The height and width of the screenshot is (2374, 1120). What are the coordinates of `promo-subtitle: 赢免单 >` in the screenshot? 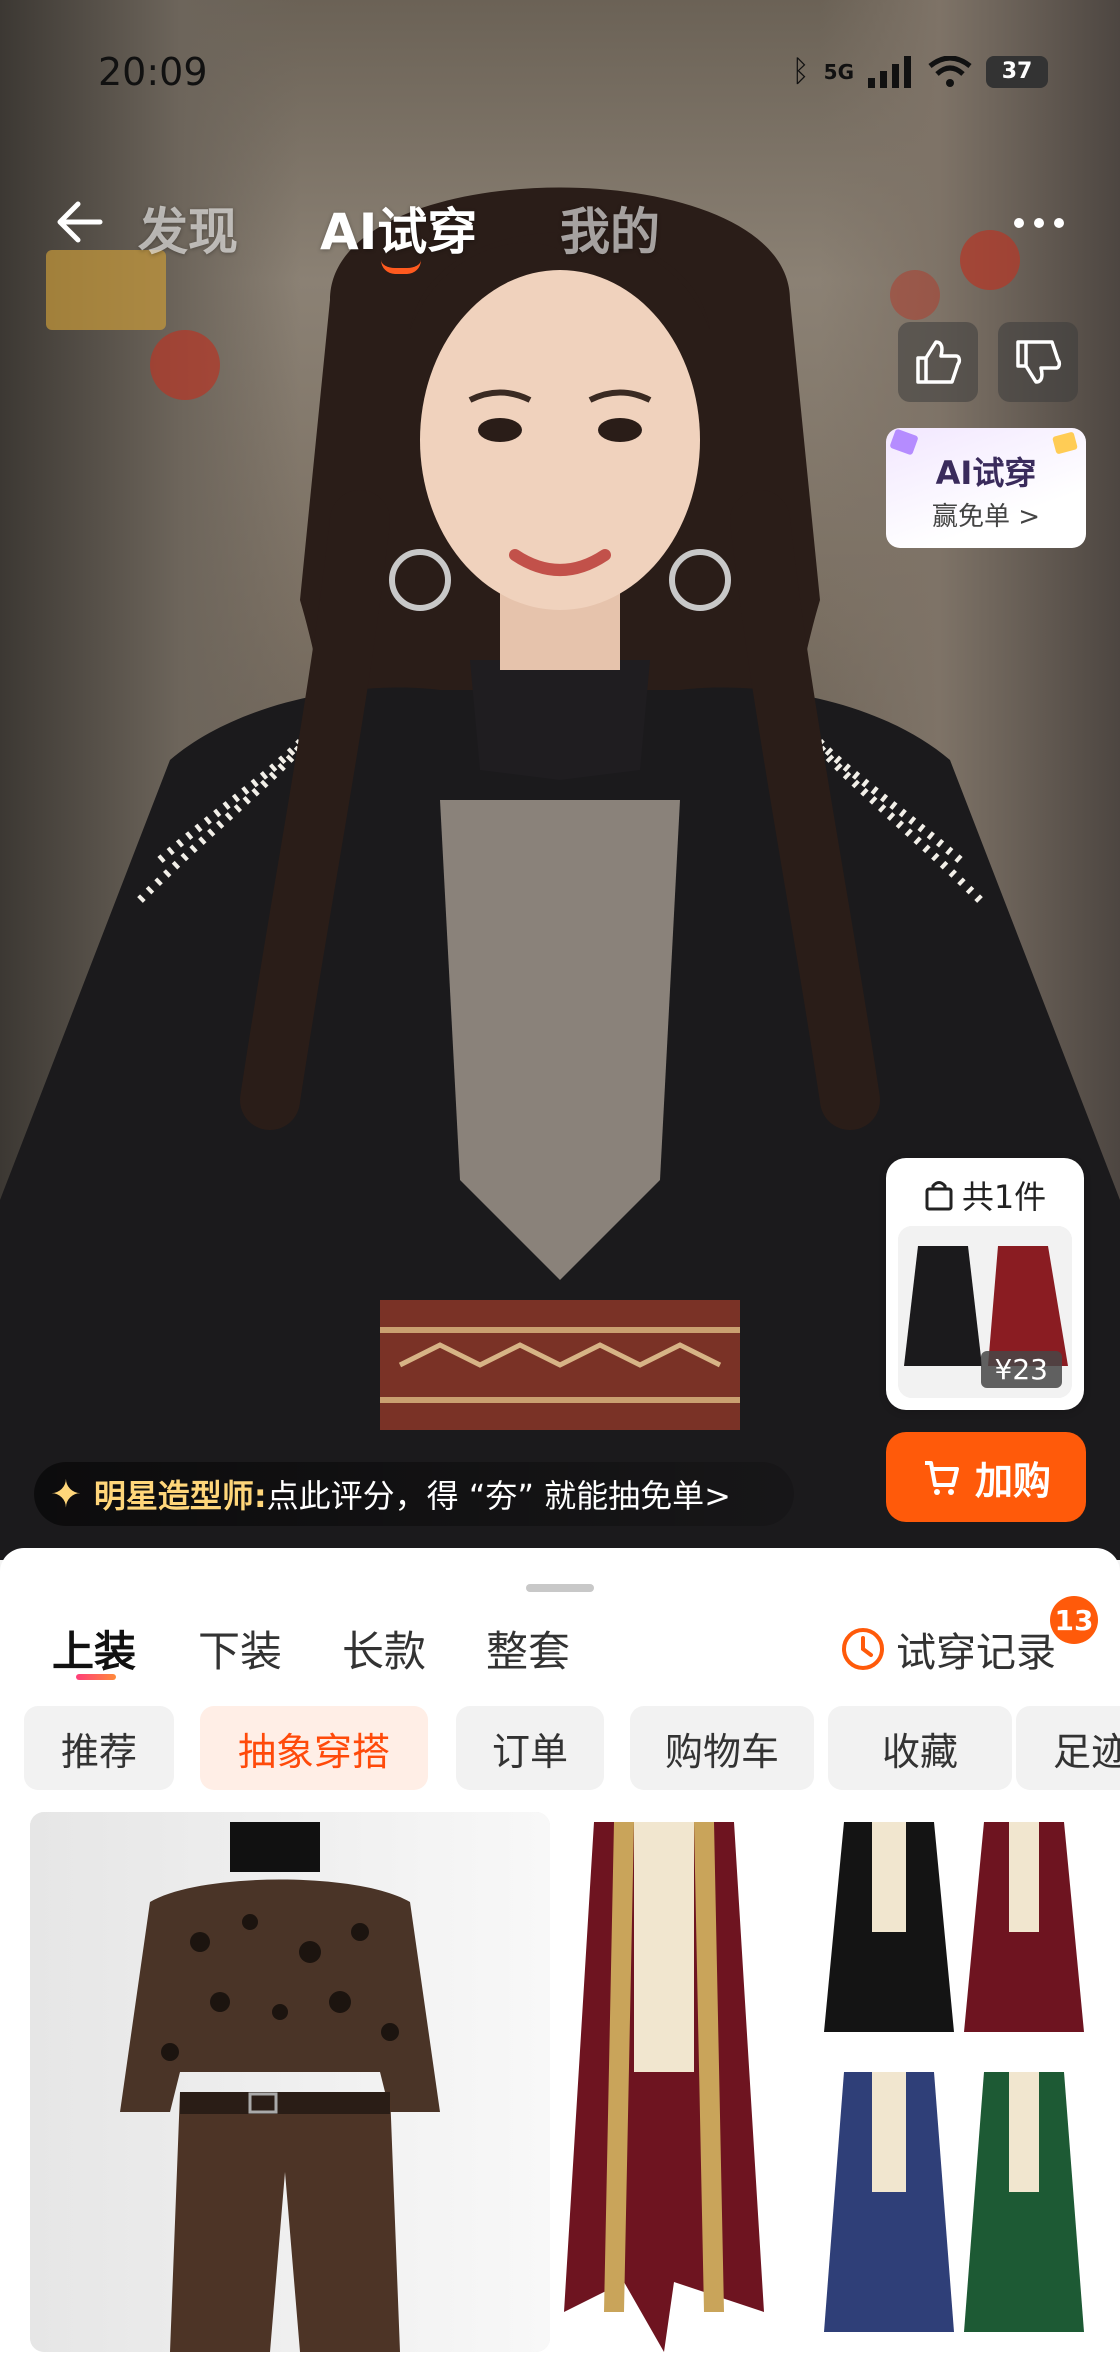 It's located at (986, 517).